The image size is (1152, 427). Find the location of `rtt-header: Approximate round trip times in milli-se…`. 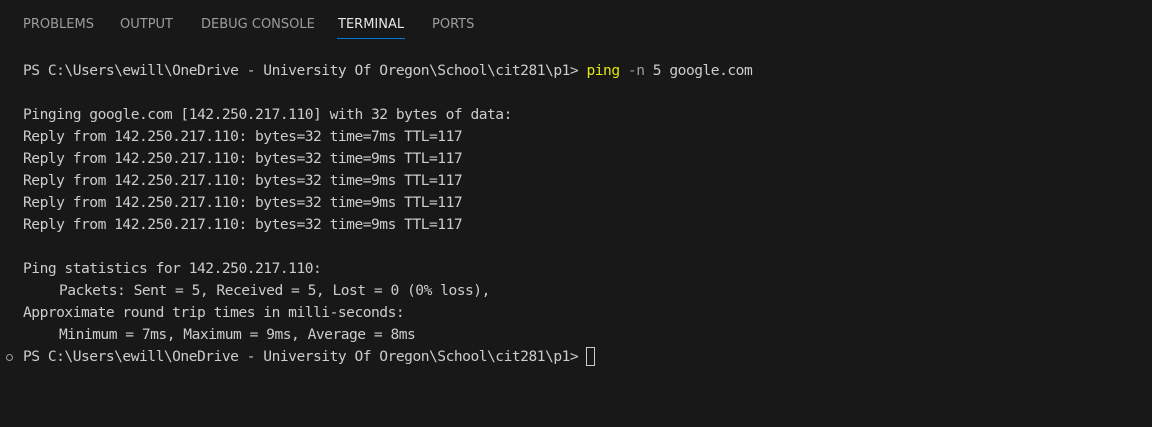

rtt-header: Approximate round trip times in milli-se… is located at coordinates (214, 312).